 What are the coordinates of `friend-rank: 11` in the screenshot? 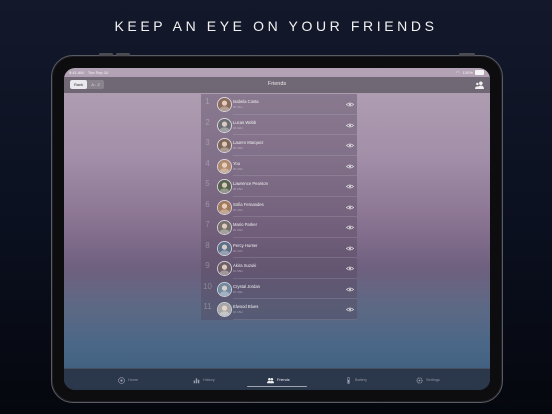 It's located at (207, 306).